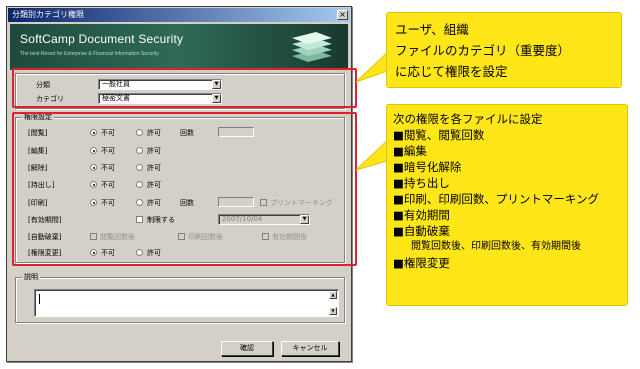 This screenshot has height=369, width=640. Describe the element at coordinates (427, 167) in the screenshot. I see `permissions-callout-line: ■暗号化解除` at that location.